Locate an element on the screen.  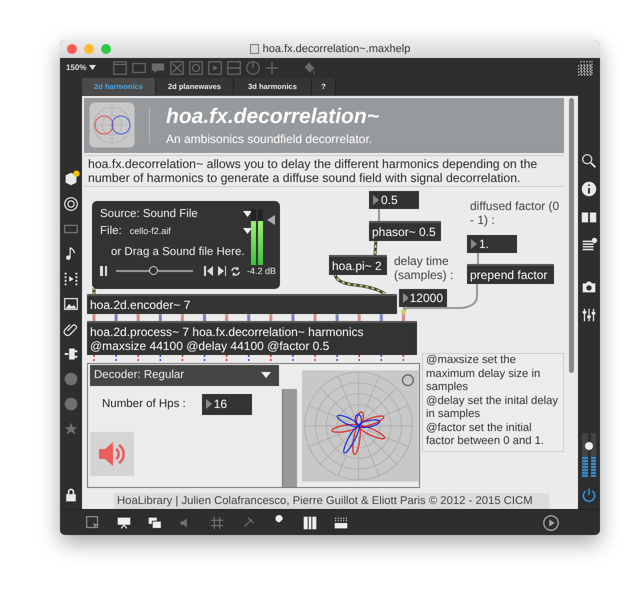
number-value: 0.5 is located at coordinates (389, 199).